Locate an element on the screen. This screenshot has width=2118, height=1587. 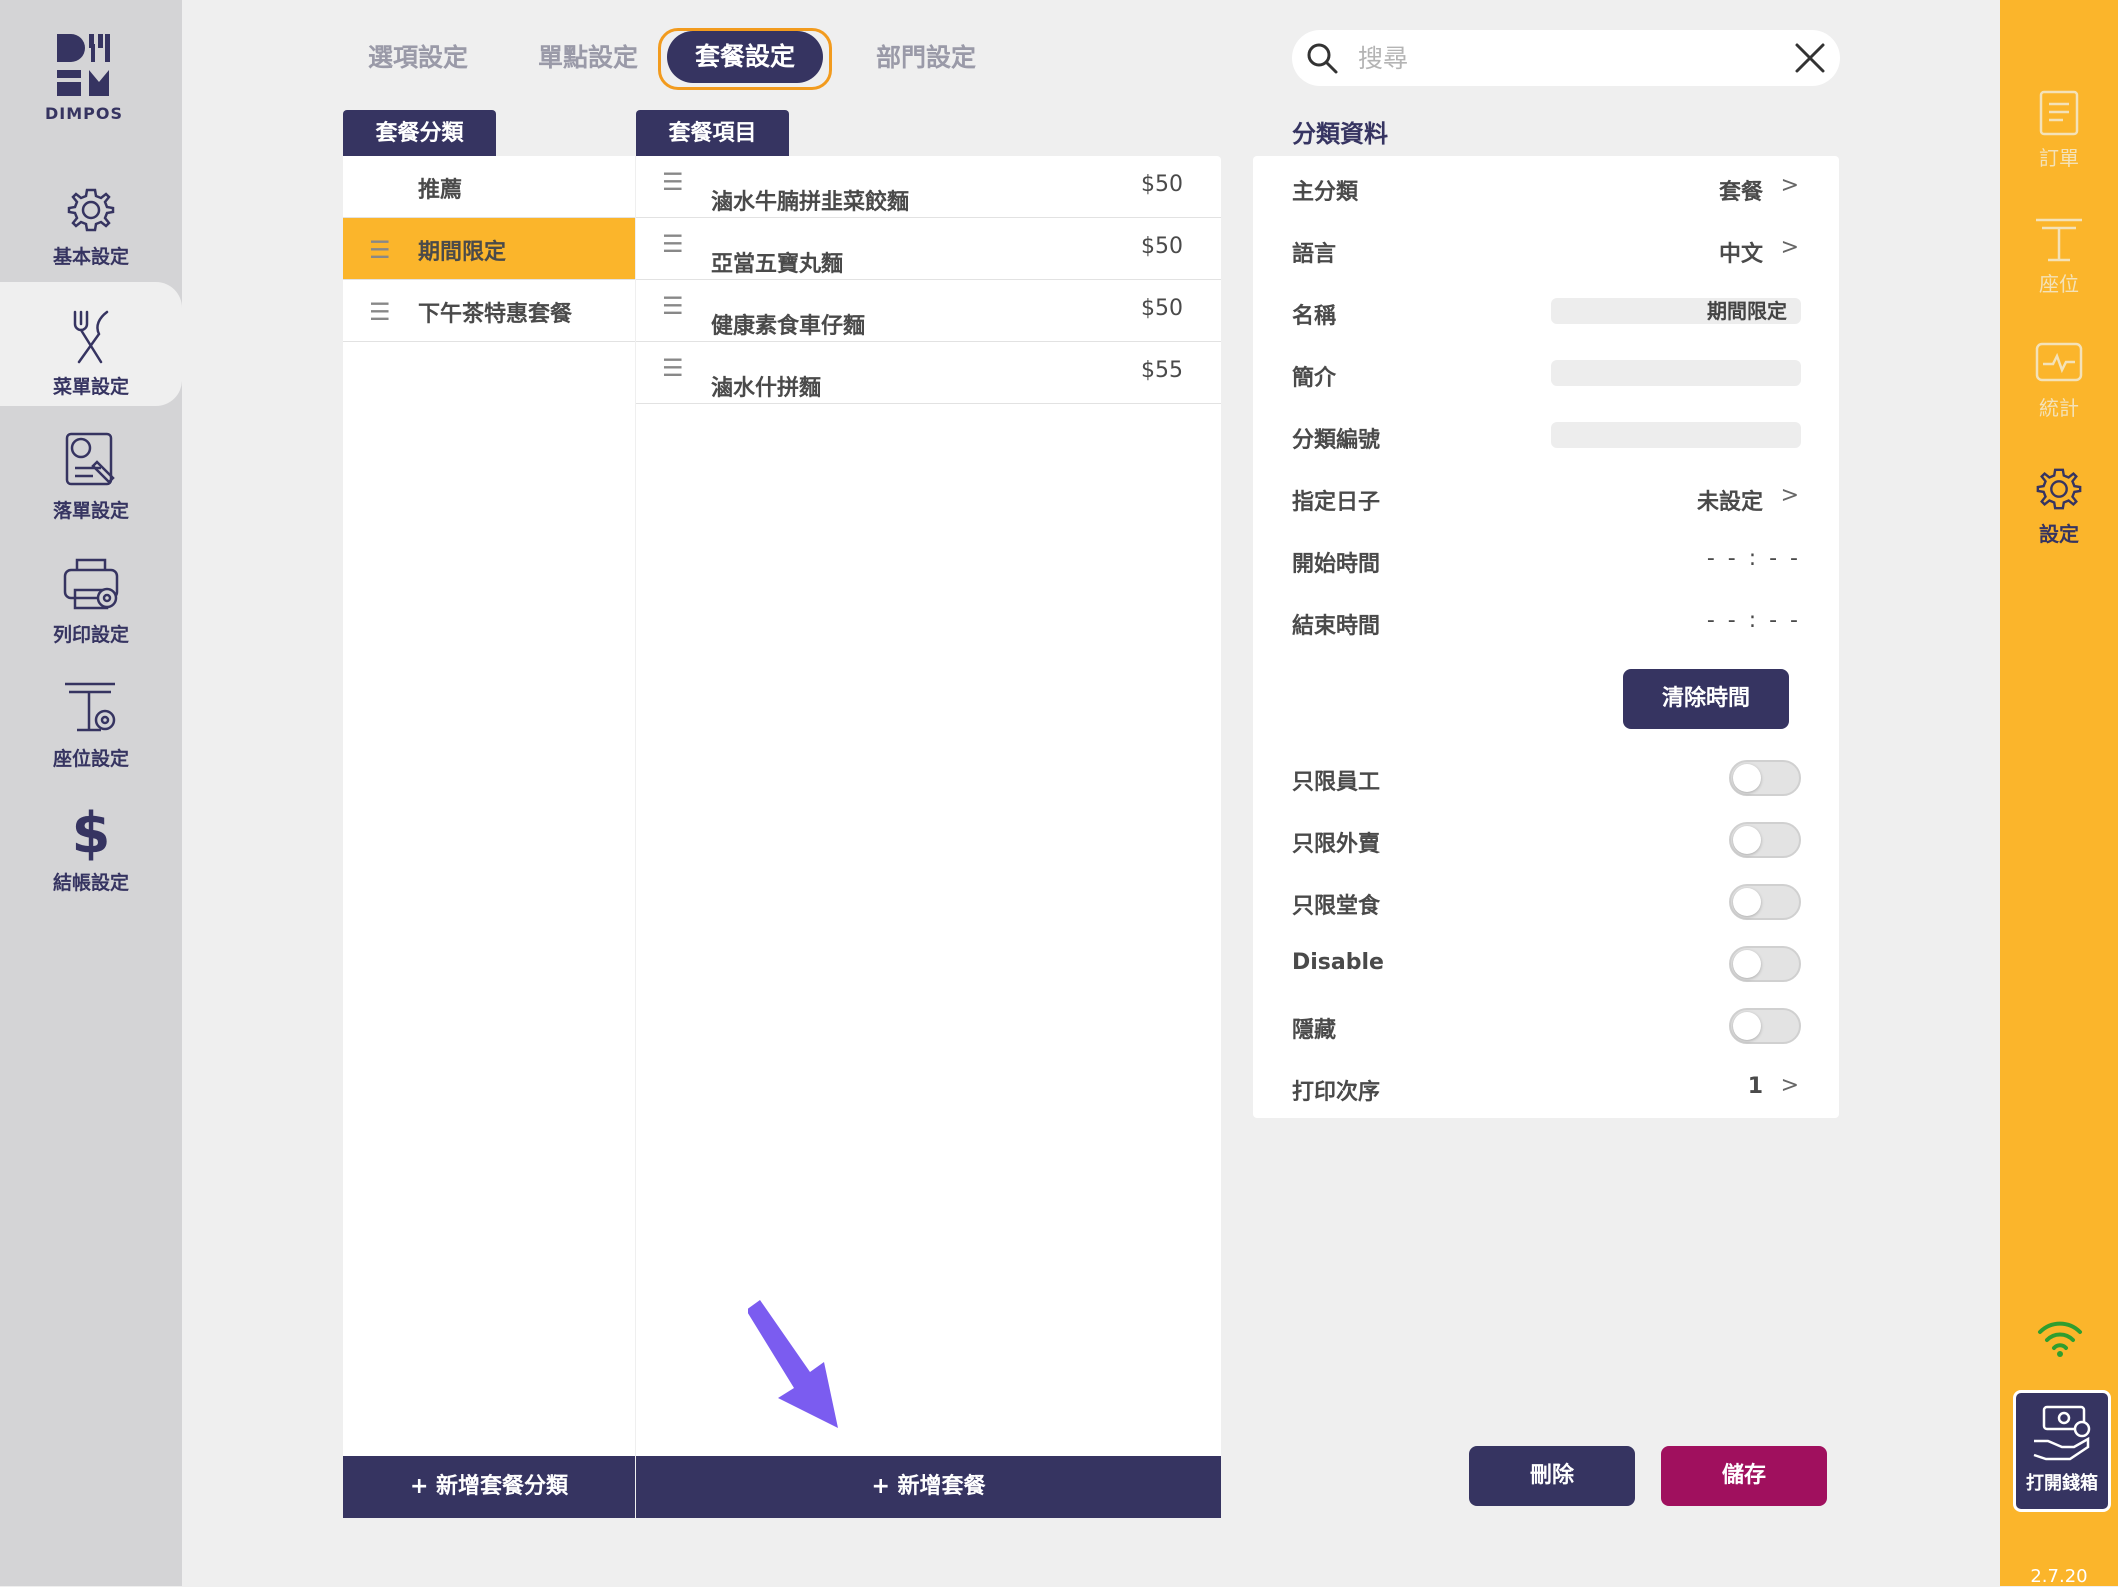
start-time-value: - - is located at coordinates (1754, 558).